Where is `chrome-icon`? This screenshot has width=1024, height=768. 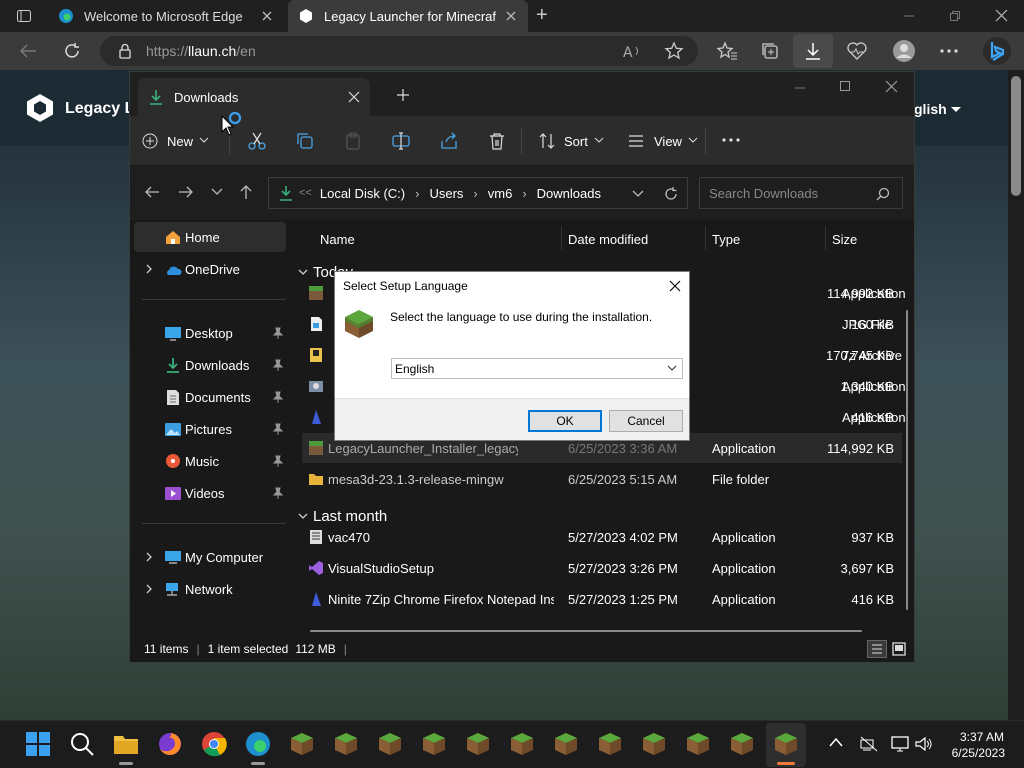
chrome-icon is located at coordinates (214, 744).